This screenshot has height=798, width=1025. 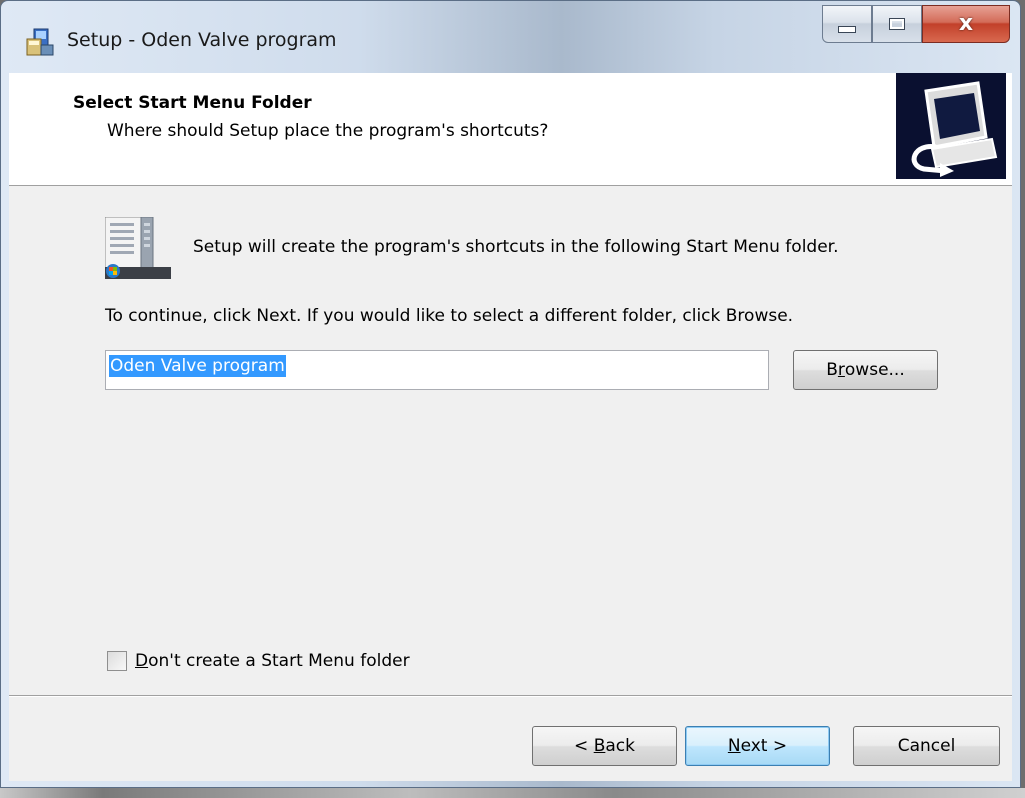 I want to click on setup-app-icon, so click(x=40, y=42).